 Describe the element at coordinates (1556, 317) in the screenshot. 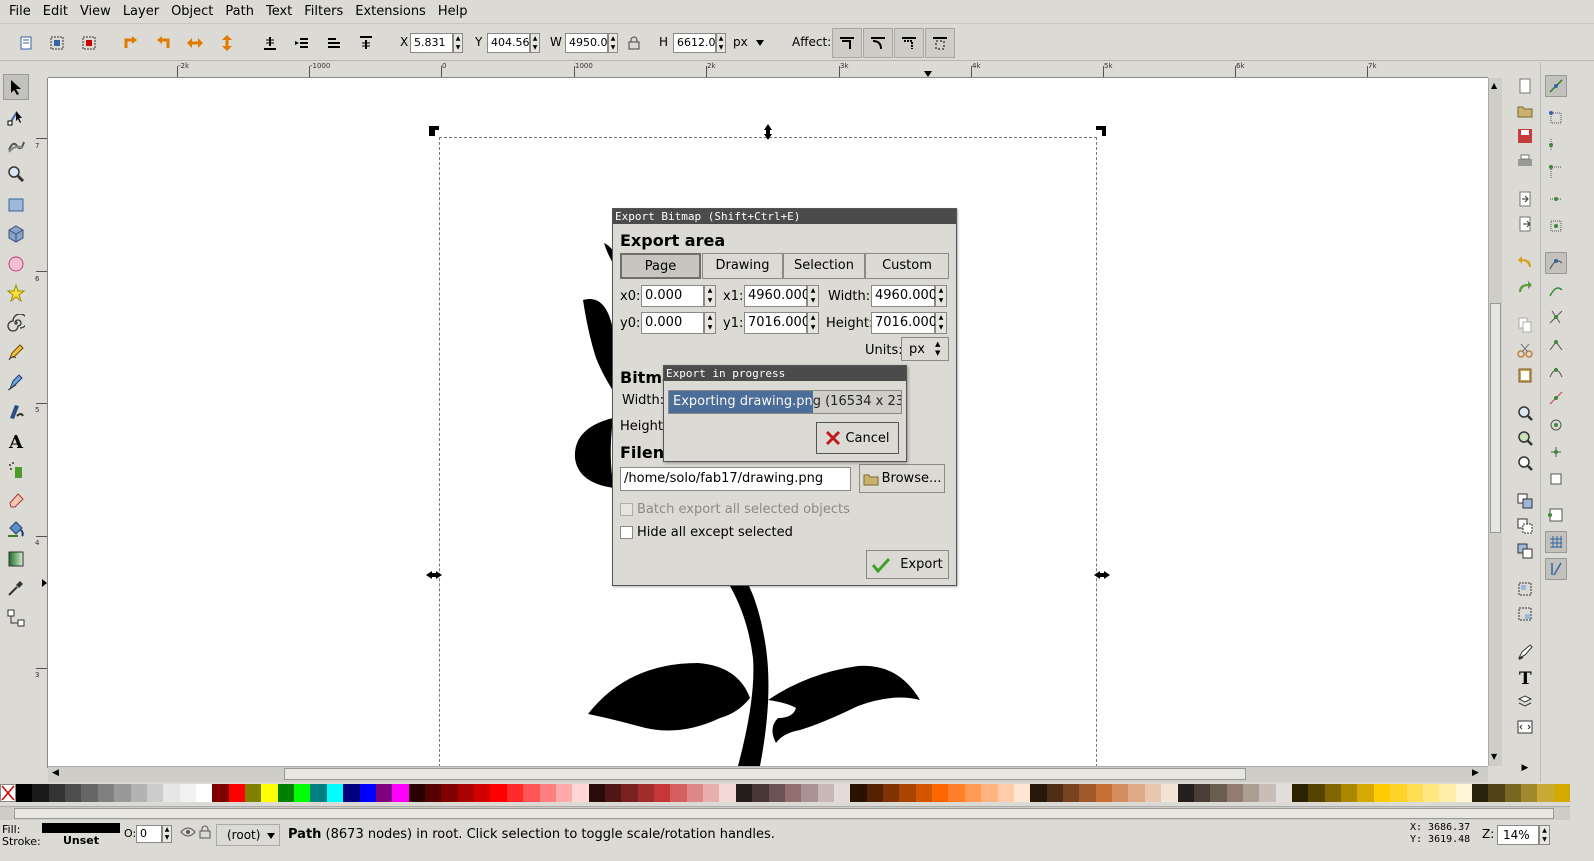

I see `snap-intersections-icon` at that location.